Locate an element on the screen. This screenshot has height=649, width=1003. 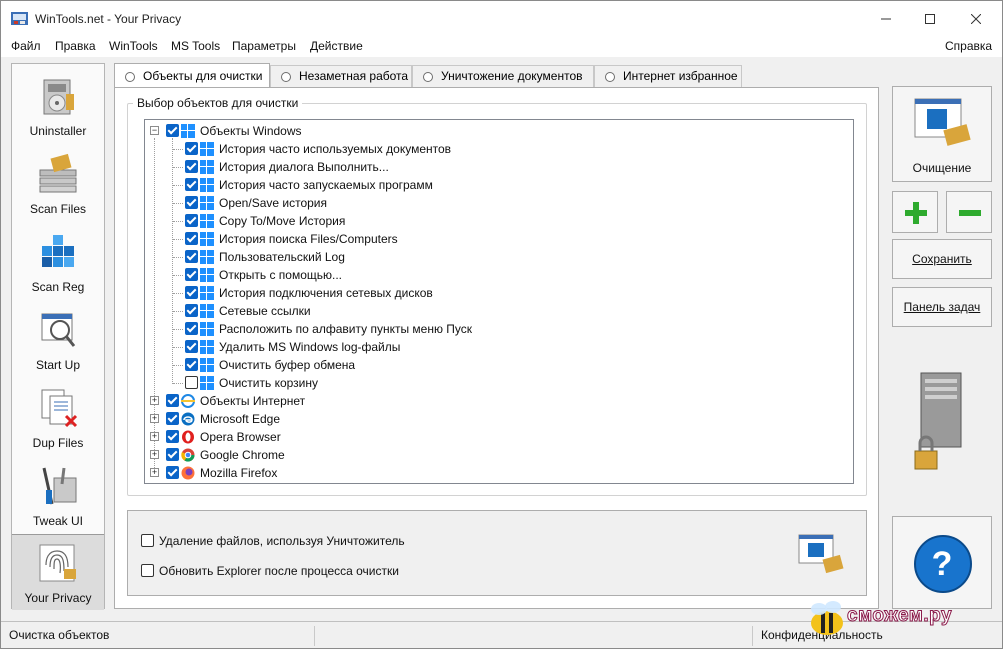
close-button is located at coordinates (976, 19).